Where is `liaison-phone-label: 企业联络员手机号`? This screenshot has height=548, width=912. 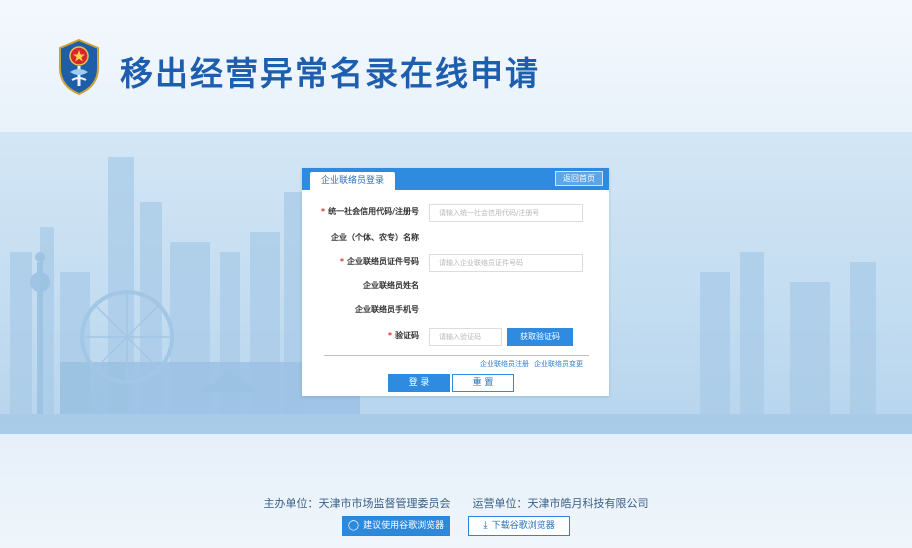
liaison-phone-label: 企业联络员手机号 is located at coordinates (387, 309).